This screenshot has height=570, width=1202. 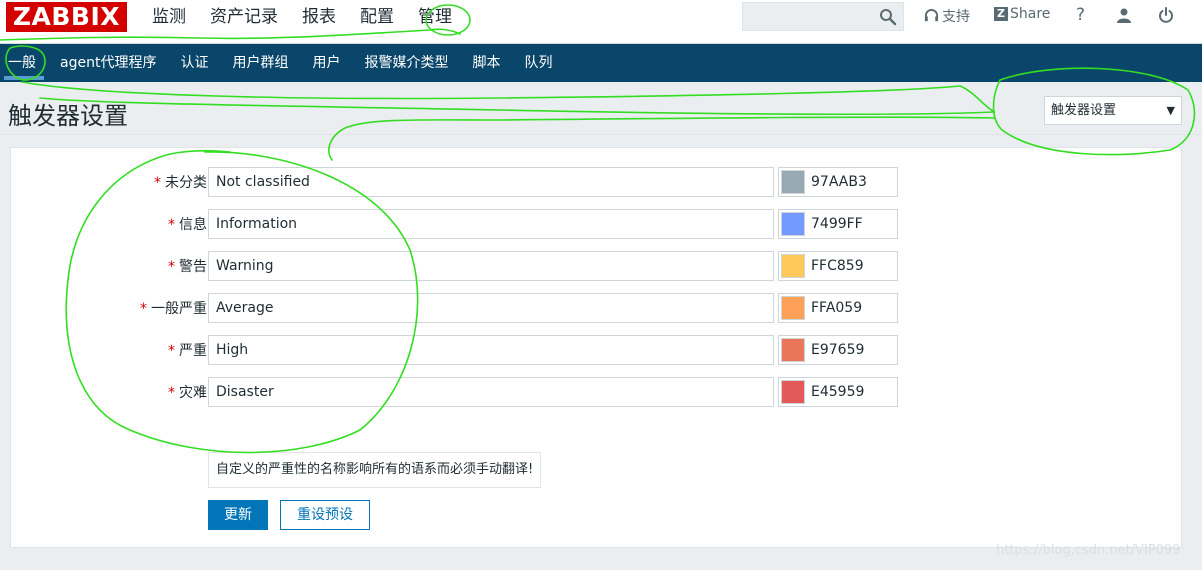 I want to click on subnav-media-types: 报警媒介类型, so click(x=406, y=63).